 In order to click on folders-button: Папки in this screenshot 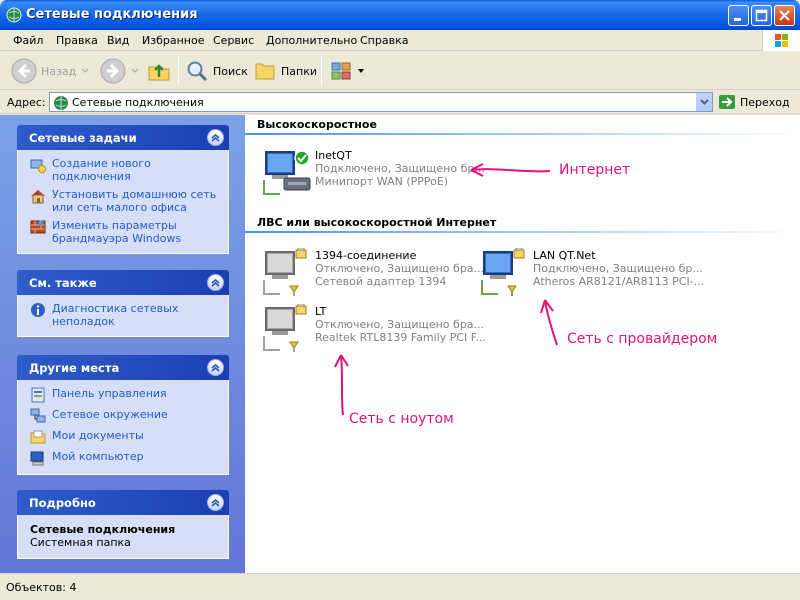, I will do `click(285, 71)`.